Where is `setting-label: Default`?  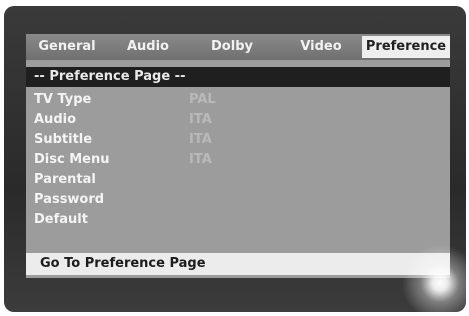
setting-label: Default is located at coordinates (61, 219).